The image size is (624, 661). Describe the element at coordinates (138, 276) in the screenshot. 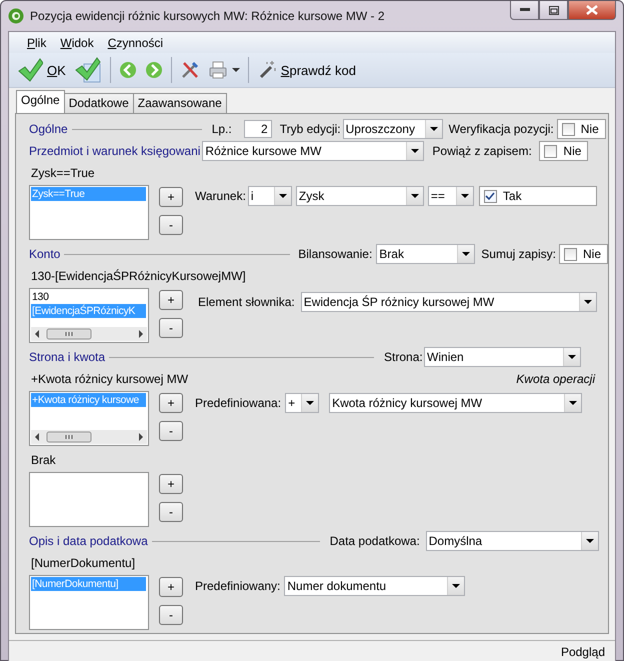

I see `summary-text: 130-[EwidencjaŚPRóżnicyKursowejMW]` at that location.